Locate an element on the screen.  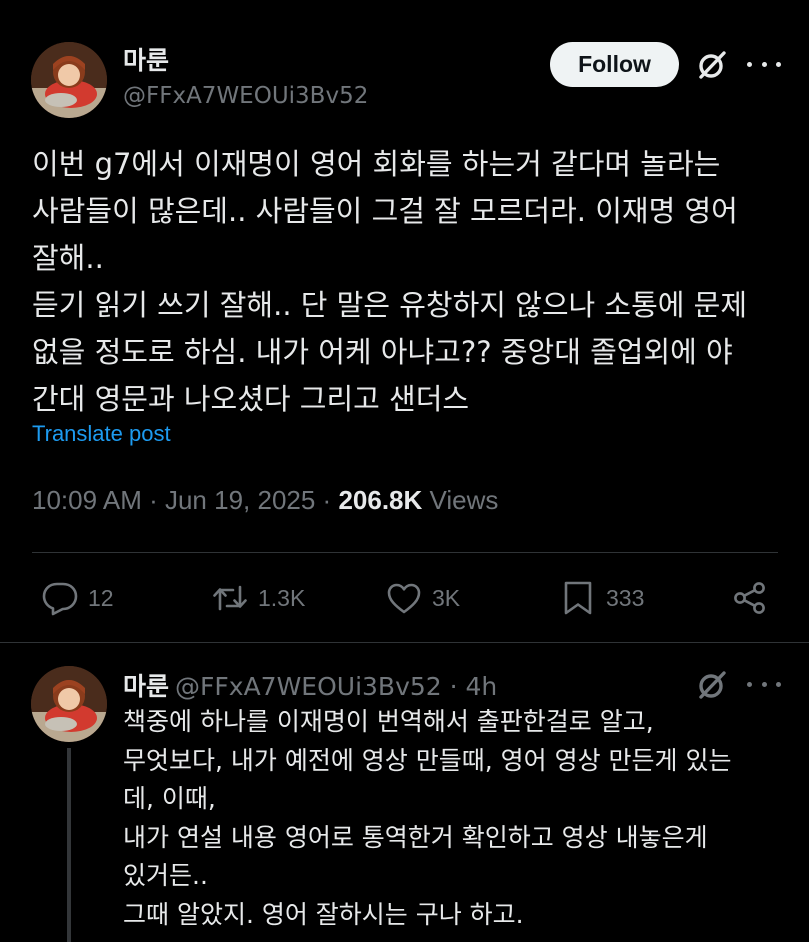
like-count: 3K is located at coordinates (446, 597).